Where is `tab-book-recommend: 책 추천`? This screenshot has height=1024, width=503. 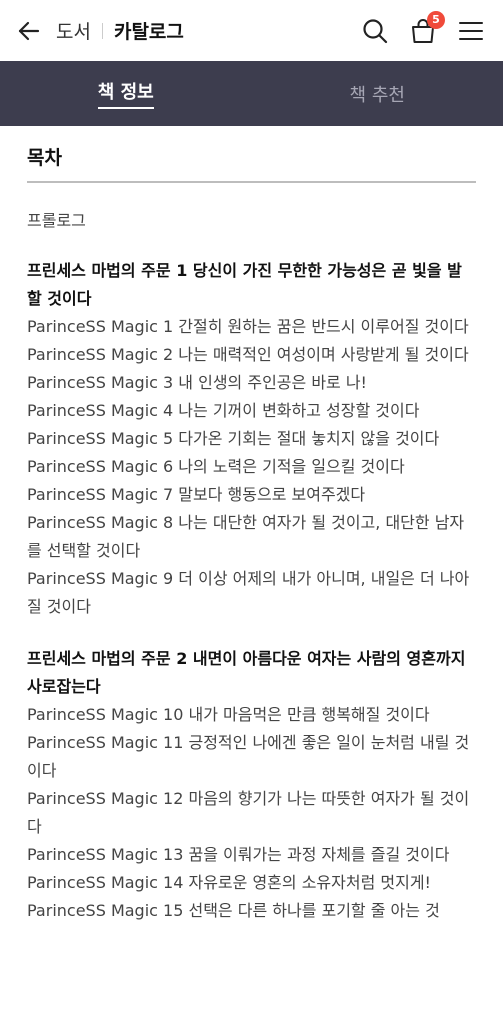 tab-book-recommend: 책 추천 is located at coordinates (377, 93).